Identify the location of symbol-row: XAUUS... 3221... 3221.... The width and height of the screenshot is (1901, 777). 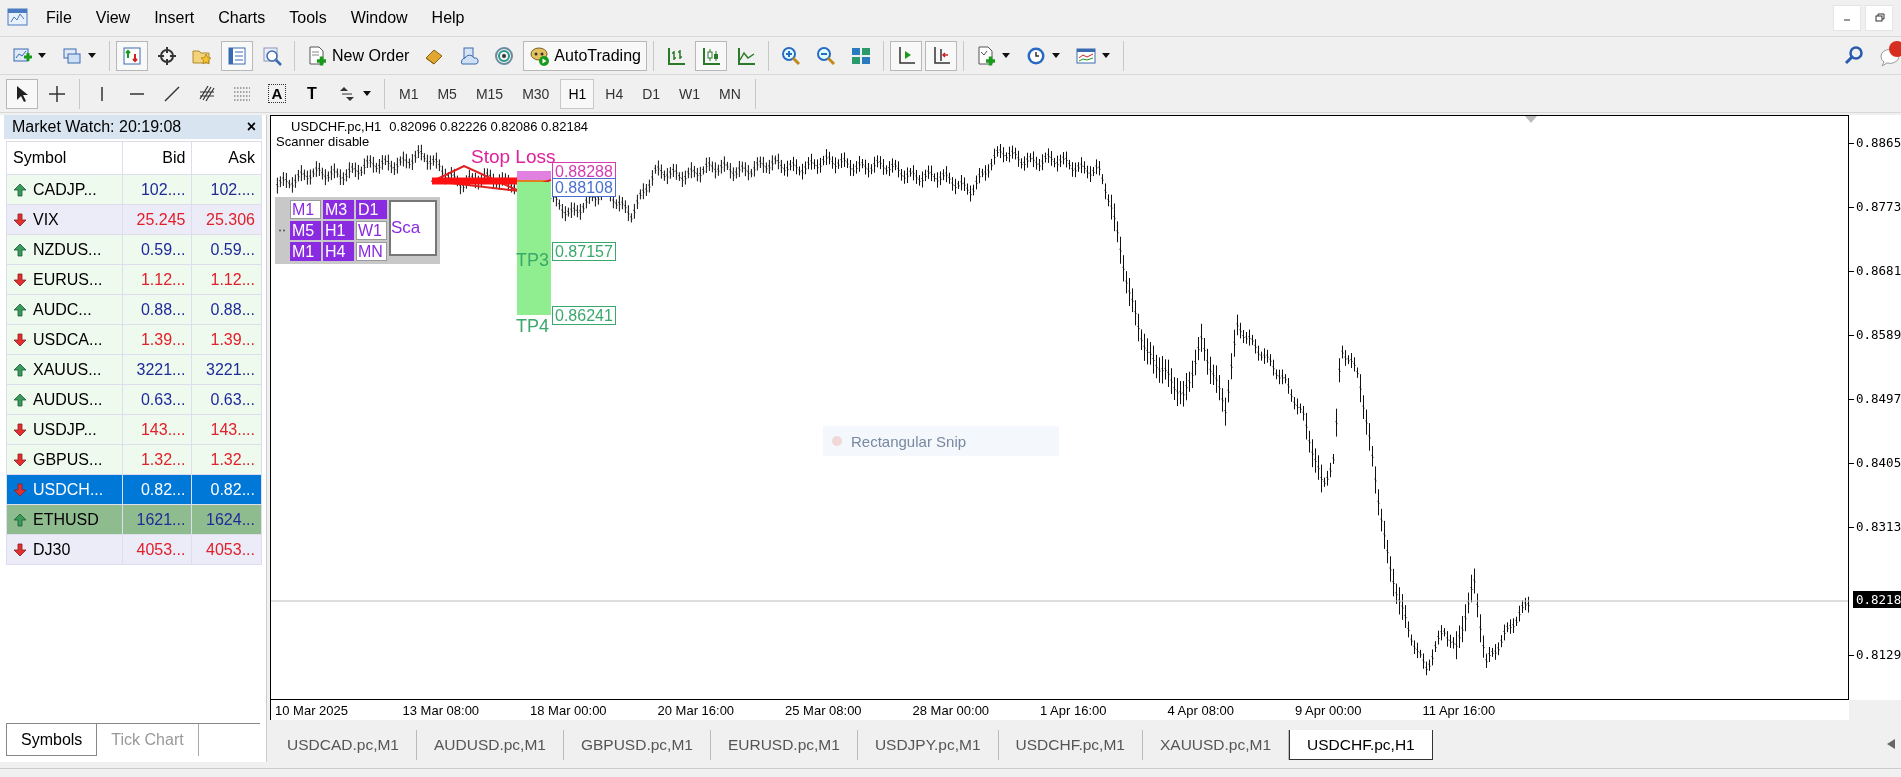
(134, 369).